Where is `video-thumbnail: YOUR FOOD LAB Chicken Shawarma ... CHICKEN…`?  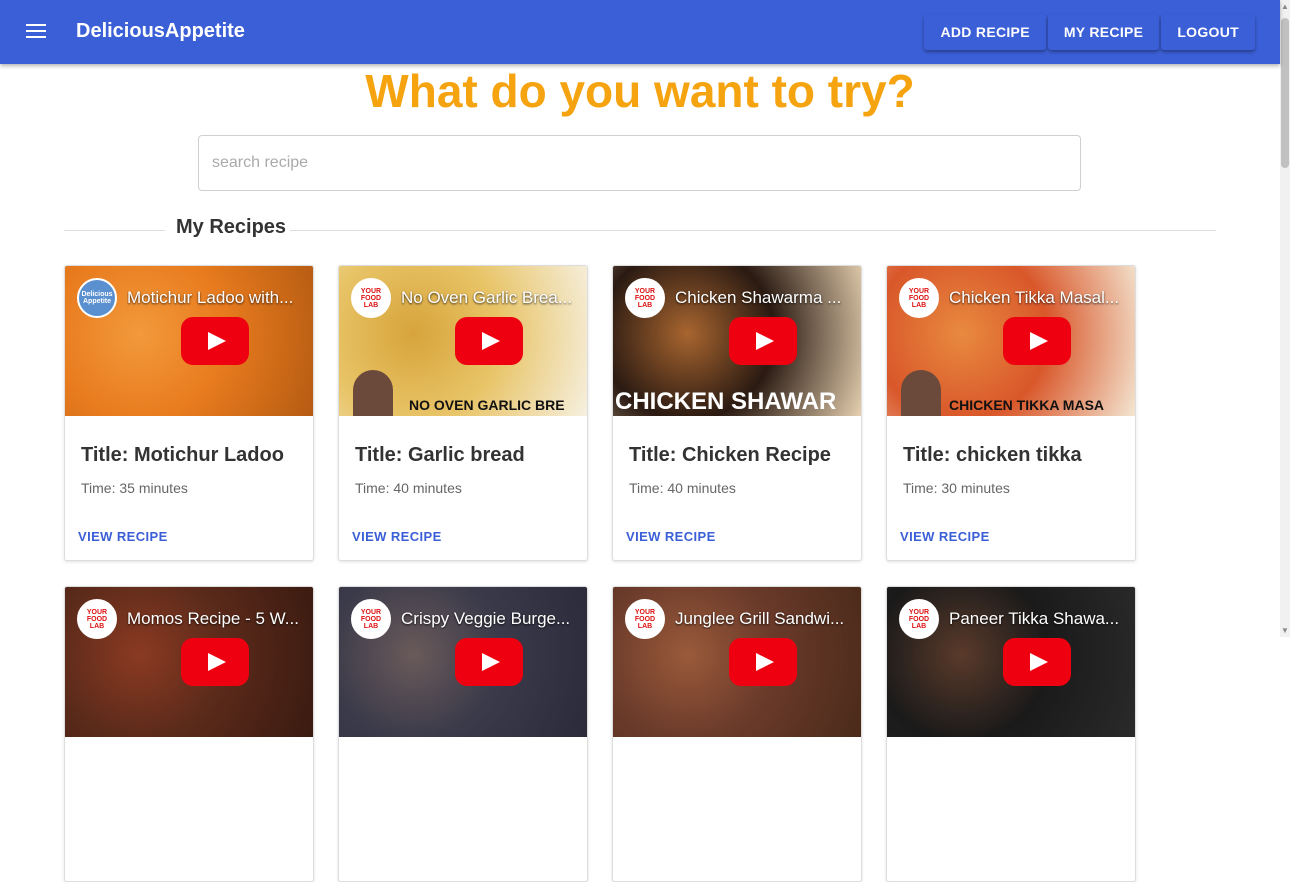
video-thumbnail: YOUR FOOD LAB Chicken Shawarma ... CHICKEN… is located at coordinates (737, 341).